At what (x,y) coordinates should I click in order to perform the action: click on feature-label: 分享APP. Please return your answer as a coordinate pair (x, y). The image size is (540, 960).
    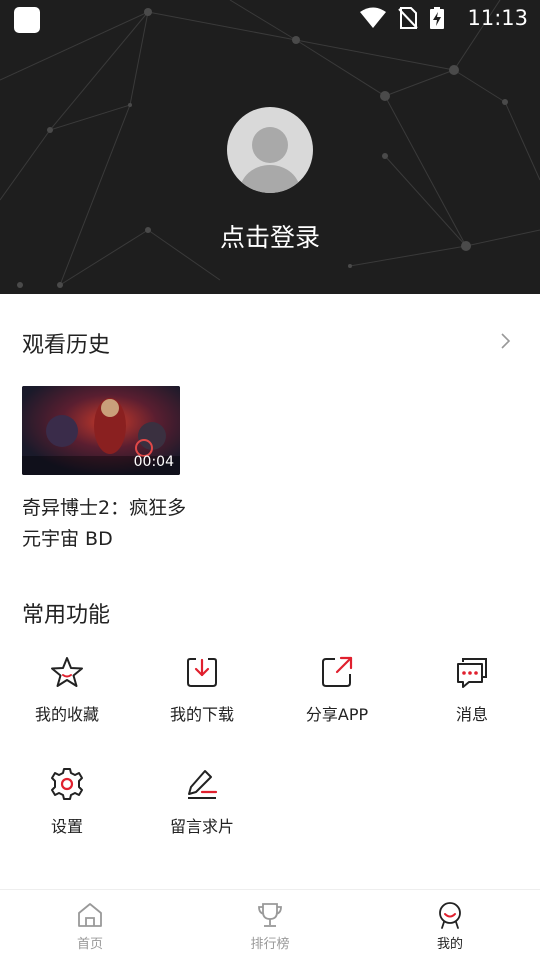
    Looking at the image, I should click on (337, 714).